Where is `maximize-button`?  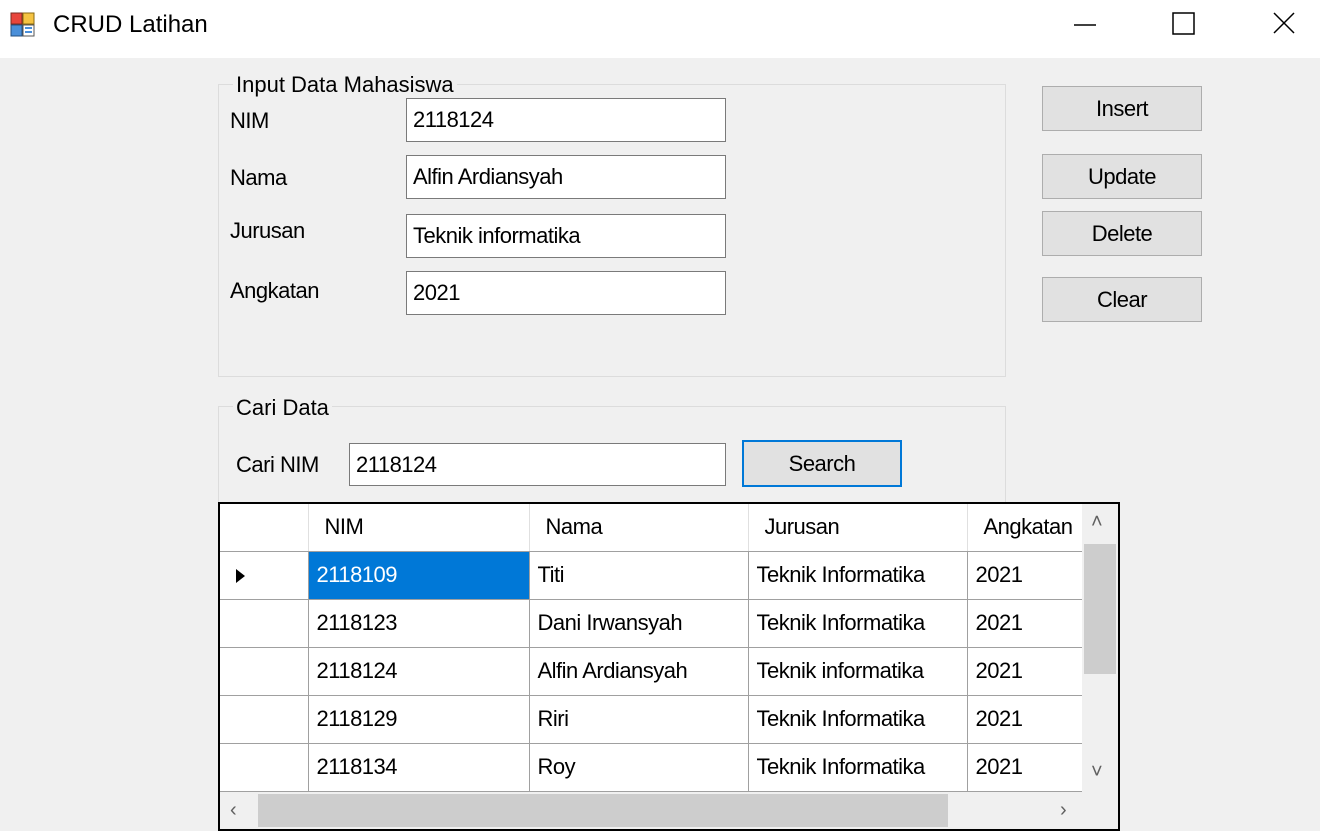 maximize-button is located at coordinates (1184, 24).